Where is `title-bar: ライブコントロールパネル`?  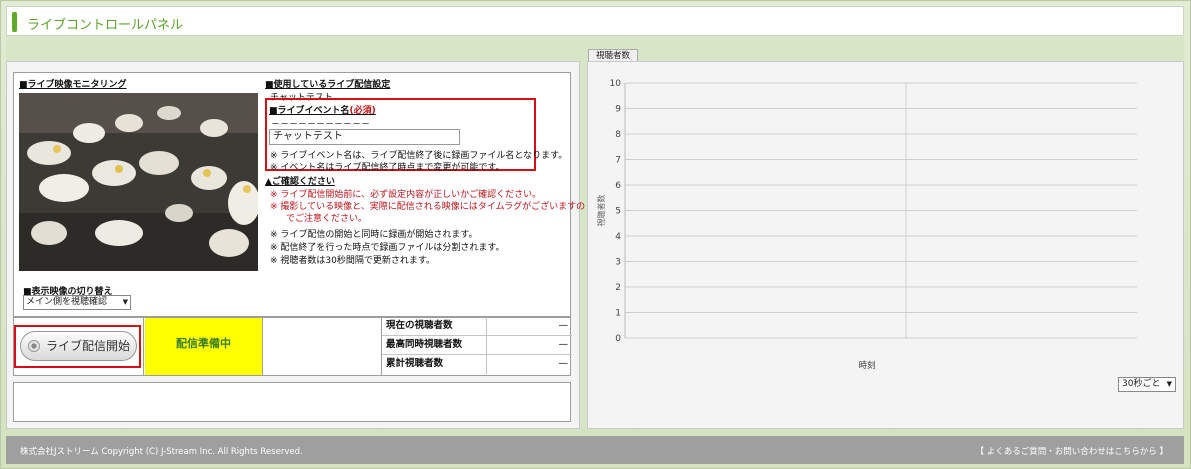
title-bar: ライブコントロールパネル is located at coordinates (595, 21).